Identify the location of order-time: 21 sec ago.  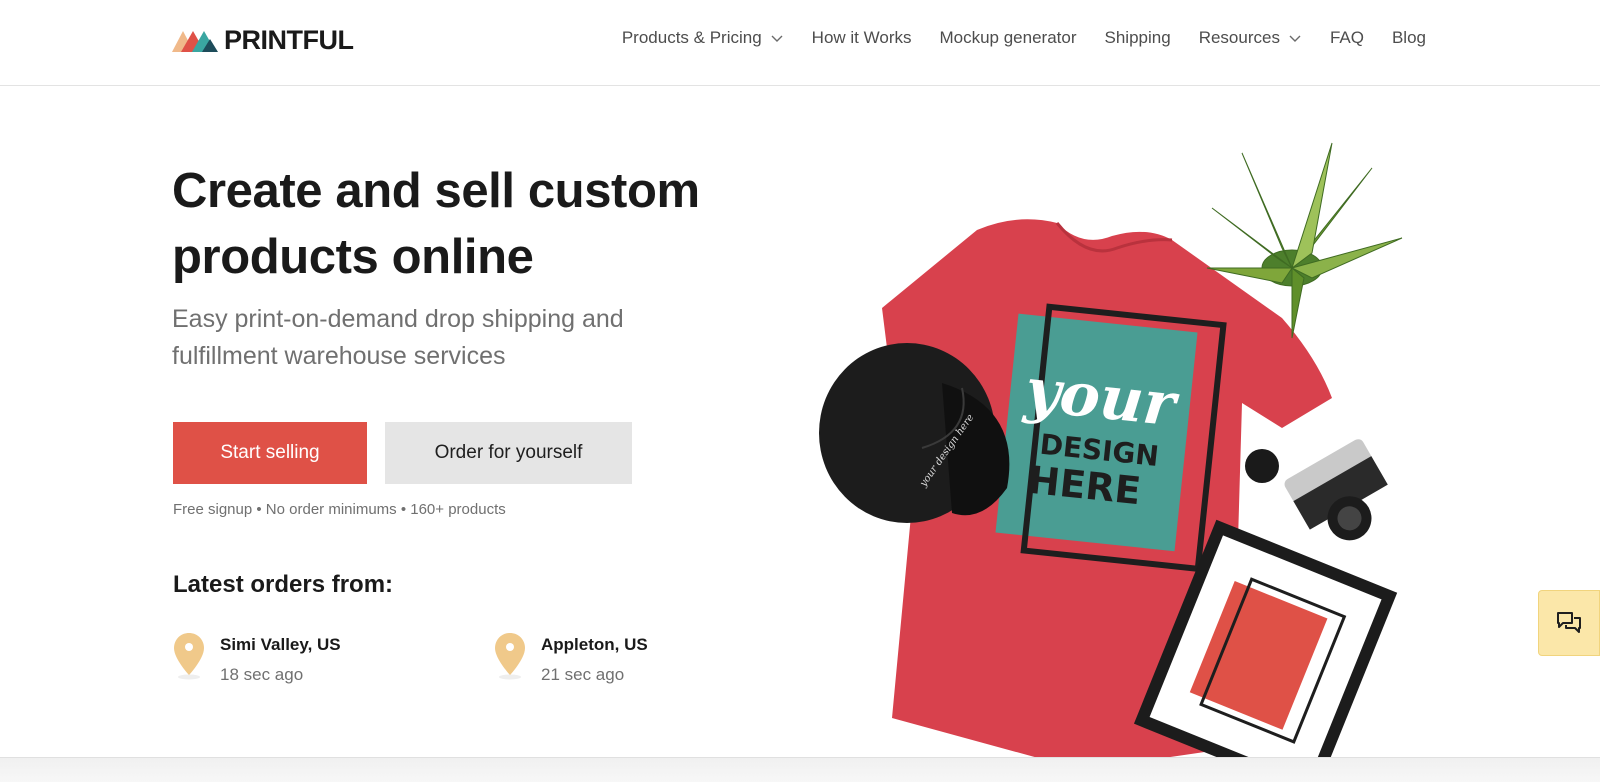
(583, 674).